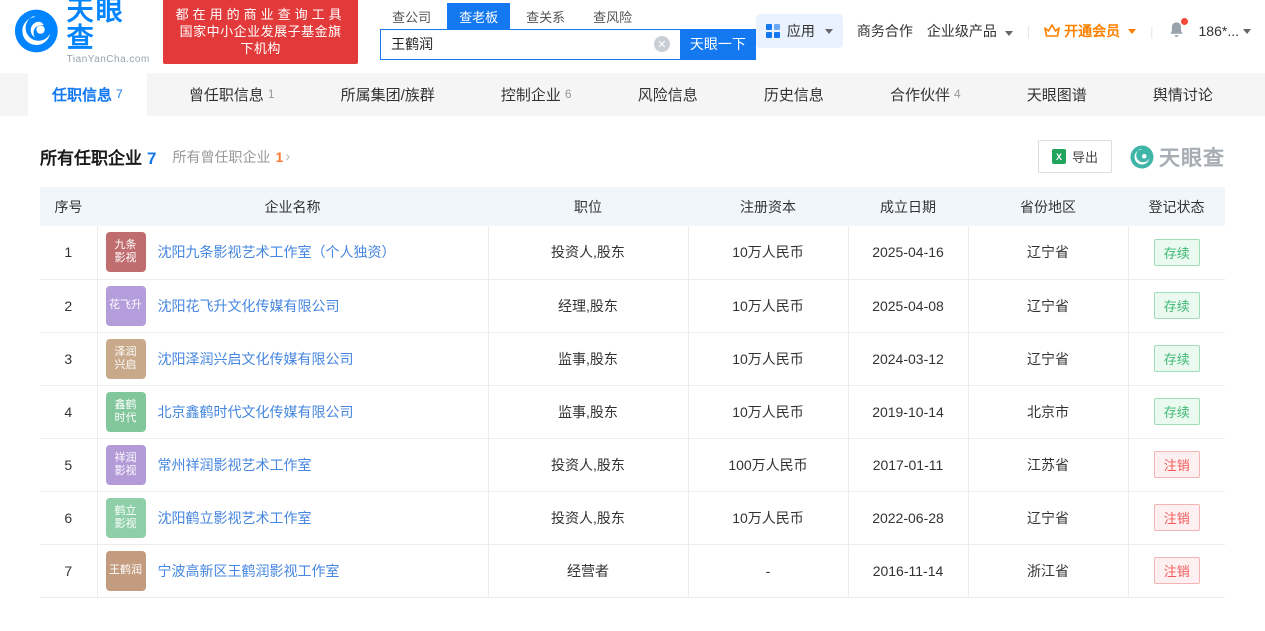  I want to click on company-link: 沈阳九条影视艺术工作室（个人独资）, so click(277, 252).